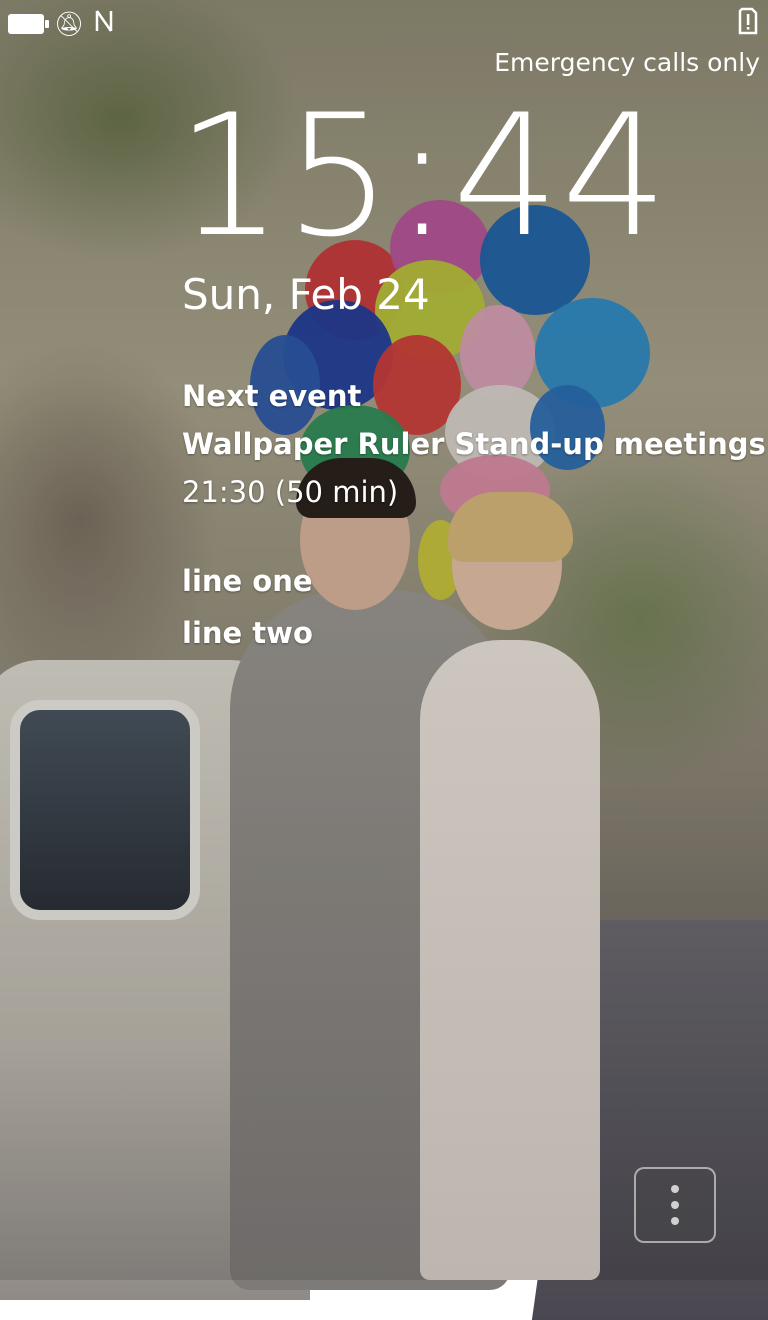 This screenshot has height=1320, width=768. Describe the element at coordinates (384, 22) in the screenshot. I see `status-bar: 🔕︎` at that location.